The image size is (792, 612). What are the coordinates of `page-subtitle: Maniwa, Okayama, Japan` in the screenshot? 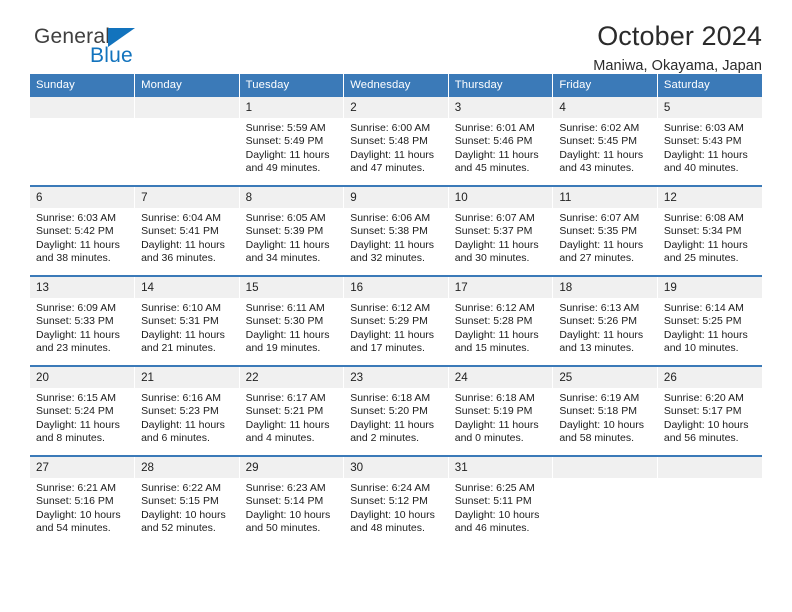 It's located at (677, 66).